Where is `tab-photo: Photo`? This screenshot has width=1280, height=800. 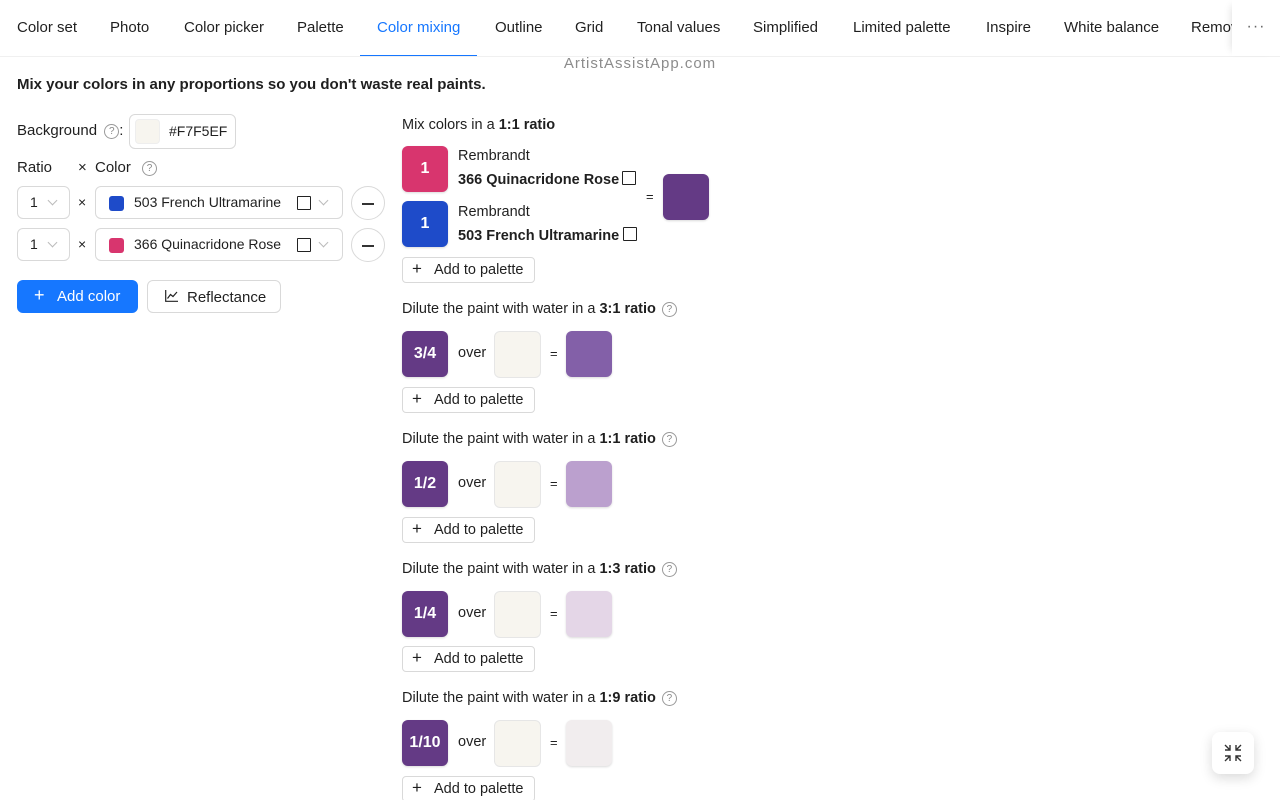 tab-photo: Photo is located at coordinates (129, 28).